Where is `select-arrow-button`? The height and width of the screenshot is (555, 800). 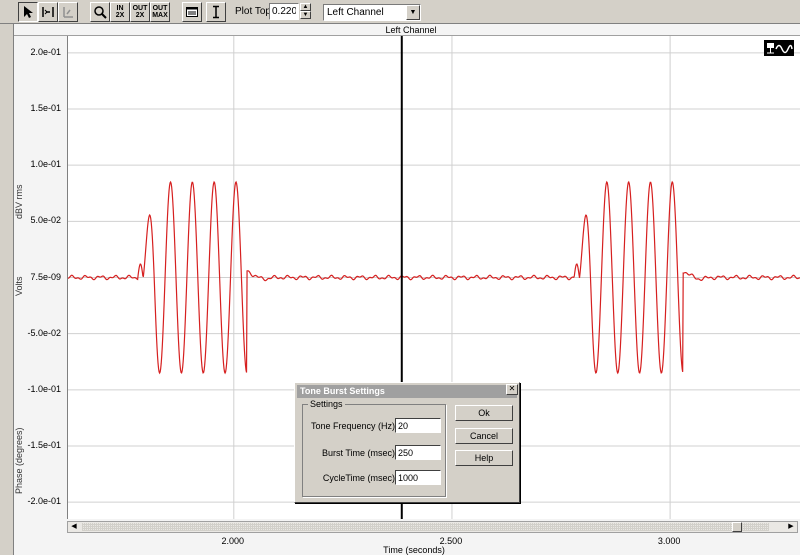
select-arrow-button is located at coordinates (28, 12).